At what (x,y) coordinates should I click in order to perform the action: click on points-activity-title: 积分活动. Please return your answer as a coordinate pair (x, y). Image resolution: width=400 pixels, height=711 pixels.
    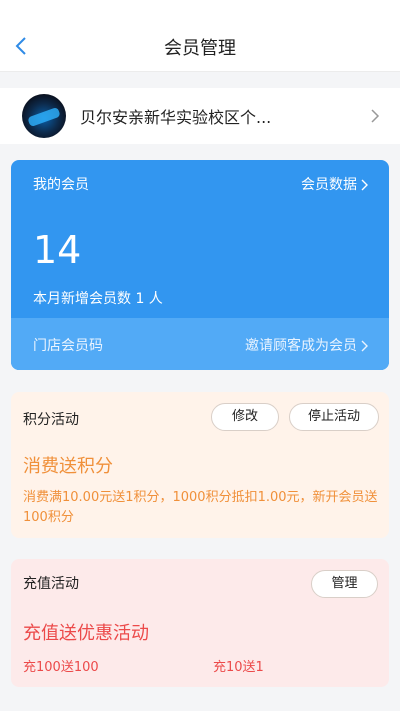
    Looking at the image, I should click on (51, 420).